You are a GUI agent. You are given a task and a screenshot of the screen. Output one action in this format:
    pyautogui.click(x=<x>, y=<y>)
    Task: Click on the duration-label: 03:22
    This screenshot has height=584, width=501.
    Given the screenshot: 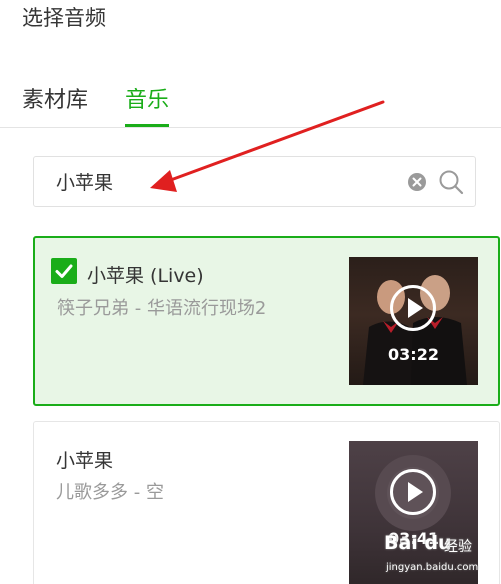 What is the action you would take?
    pyautogui.click(x=413, y=354)
    